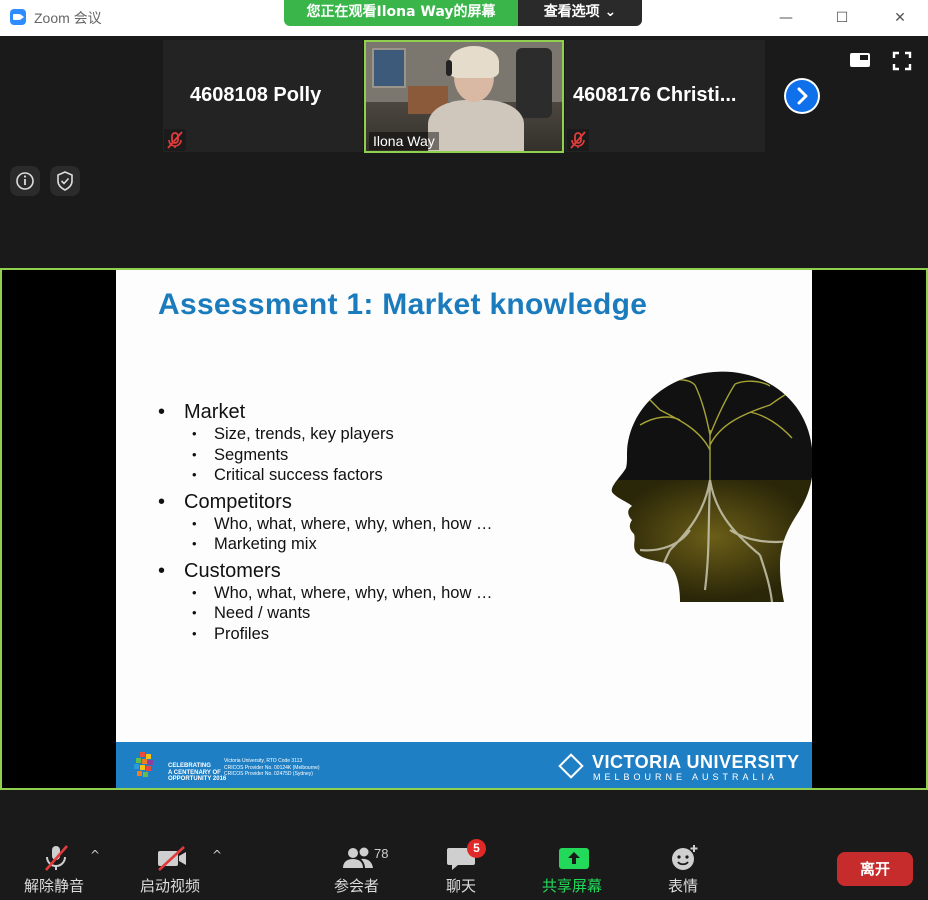  I want to click on meeting-info-button, so click(25, 181).